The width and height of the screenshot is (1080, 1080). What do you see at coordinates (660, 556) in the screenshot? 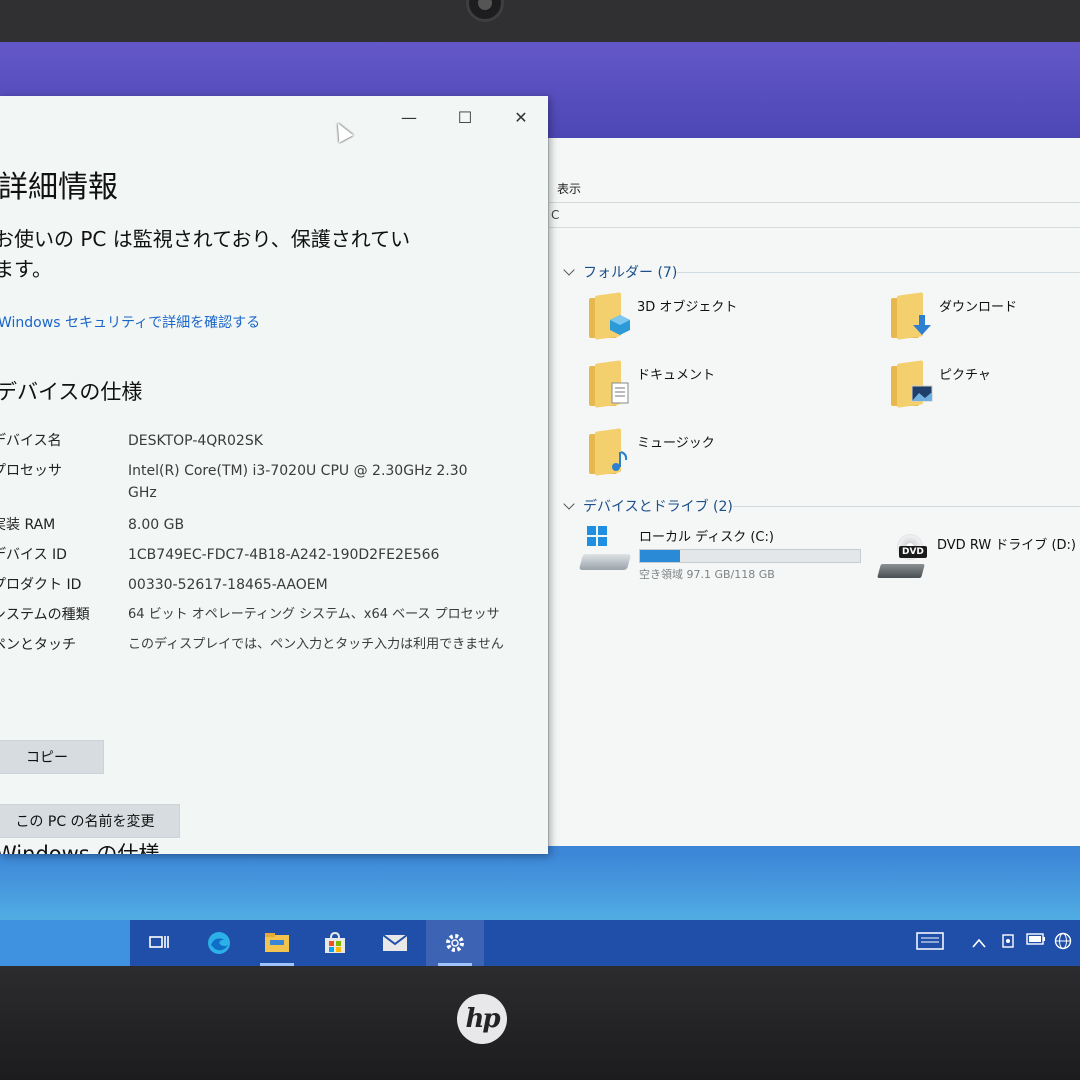
I see `disk-usage-fill` at bounding box center [660, 556].